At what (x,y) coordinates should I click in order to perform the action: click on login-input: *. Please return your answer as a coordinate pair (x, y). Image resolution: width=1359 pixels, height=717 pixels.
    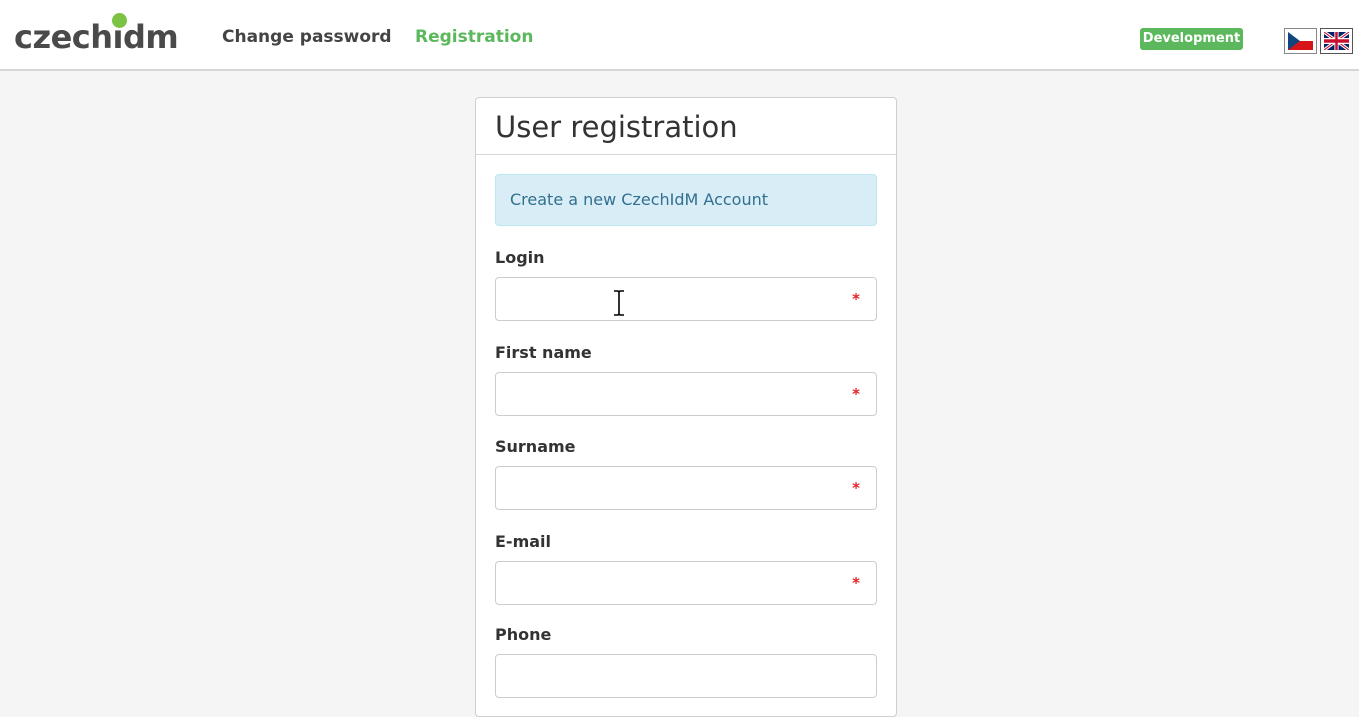
    Looking at the image, I should click on (686, 299).